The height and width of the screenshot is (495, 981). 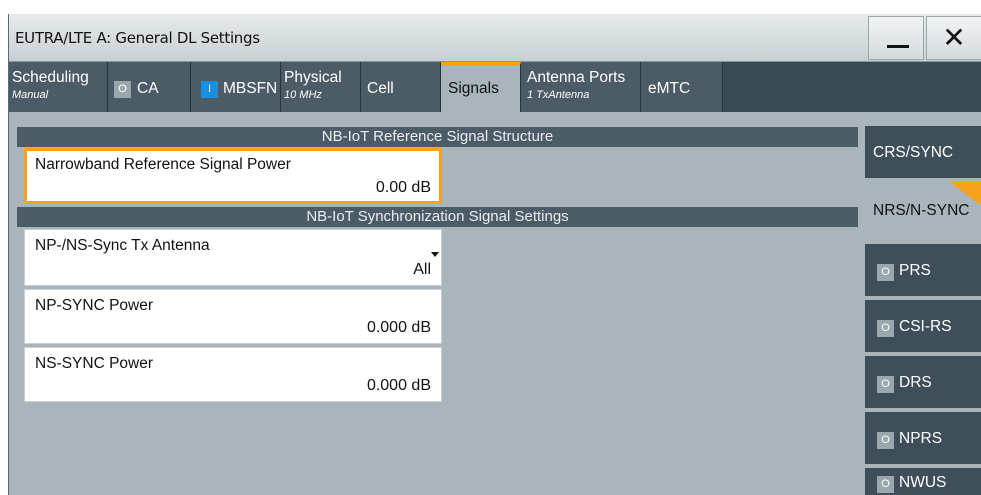 What do you see at coordinates (233, 316) in the screenshot?
I see `np-sync-power-field: NP-SYNC Power 0.000 dB` at bounding box center [233, 316].